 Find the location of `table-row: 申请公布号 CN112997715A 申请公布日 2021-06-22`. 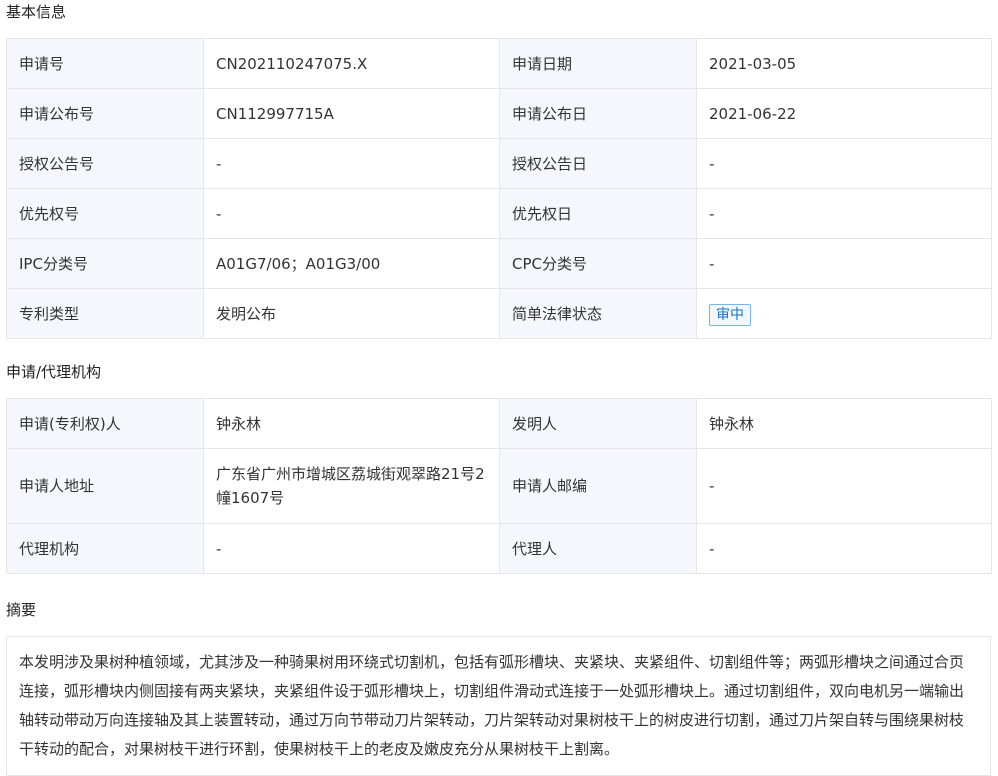

table-row: 申请公布号 CN112997715A 申请公布日 2021-06-22 is located at coordinates (499, 113).